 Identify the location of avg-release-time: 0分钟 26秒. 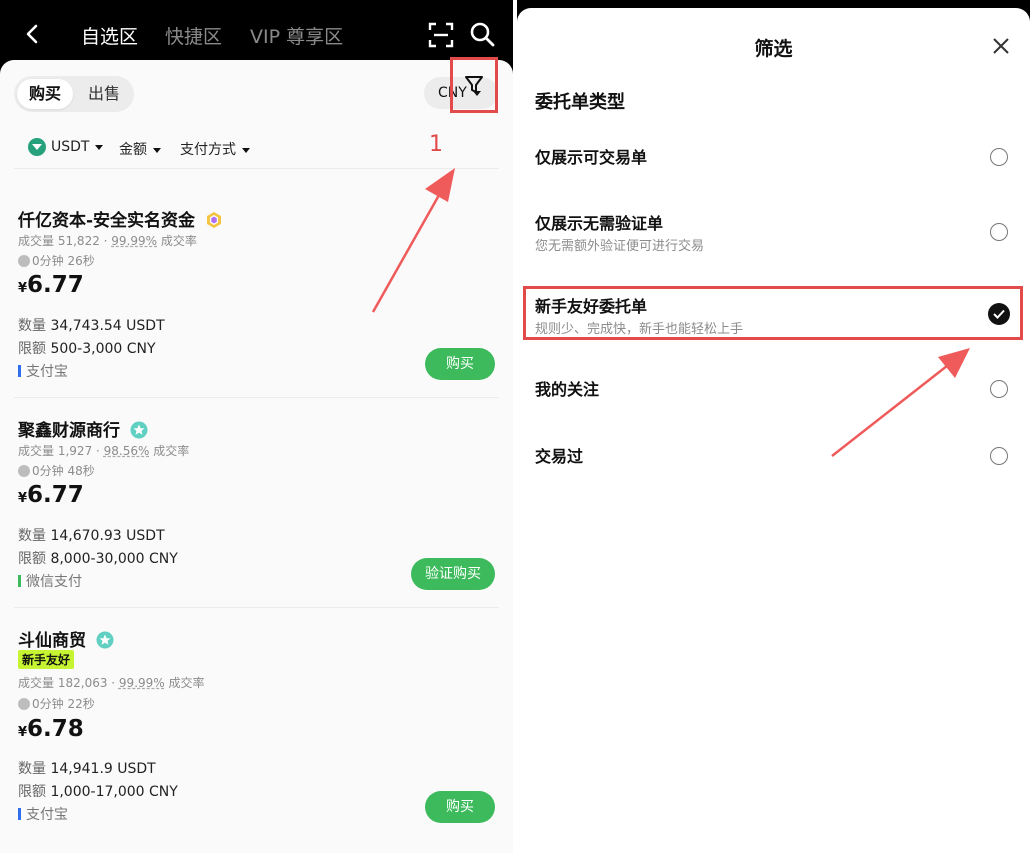
(56, 260).